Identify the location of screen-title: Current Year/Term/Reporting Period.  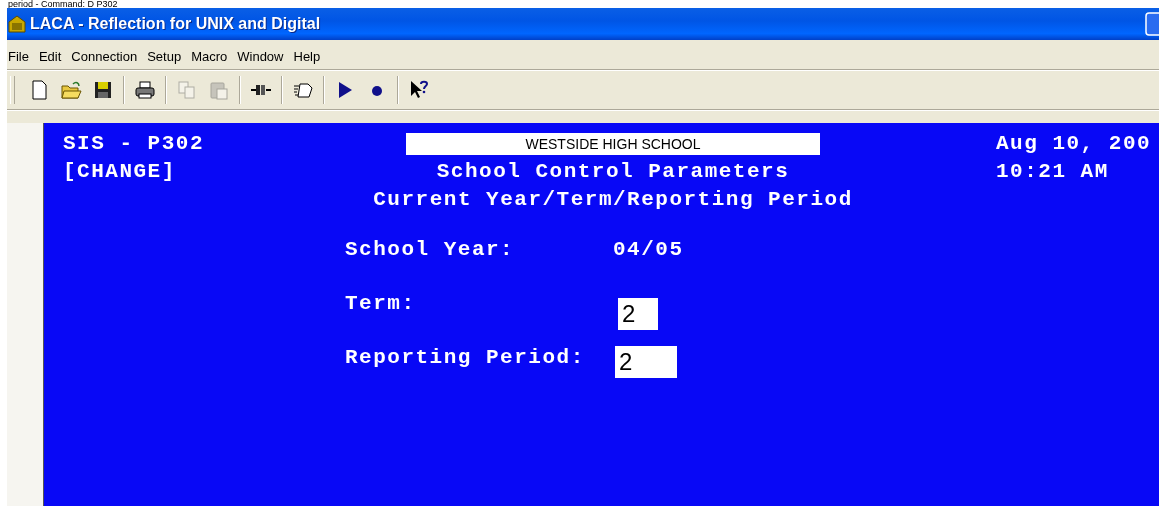
(613, 200).